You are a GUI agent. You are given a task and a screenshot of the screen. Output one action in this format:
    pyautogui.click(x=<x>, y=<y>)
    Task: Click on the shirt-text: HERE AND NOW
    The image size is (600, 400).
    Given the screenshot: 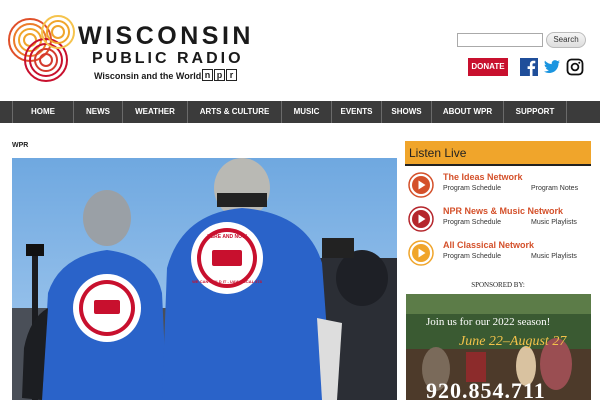 What is the action you would take?
    pyautogui.click(x=227, y=237)
    